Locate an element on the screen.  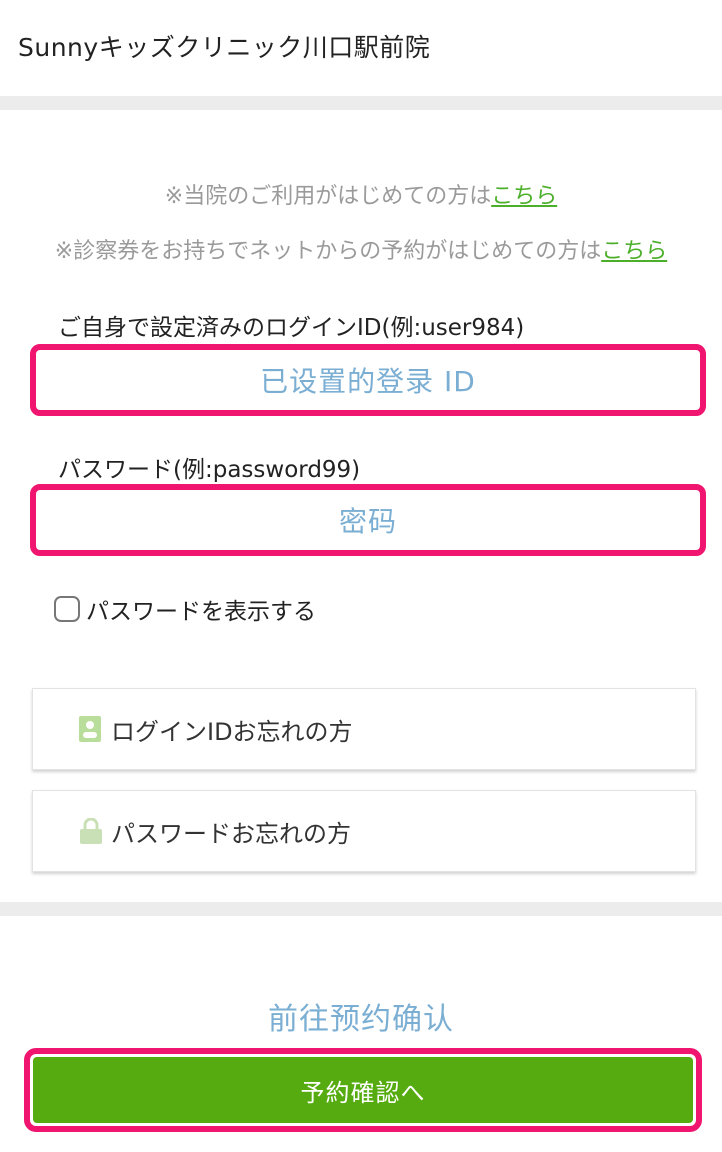
forgot-id-label: ログインIDお忘れの方 is located at coordinates (232, 731).